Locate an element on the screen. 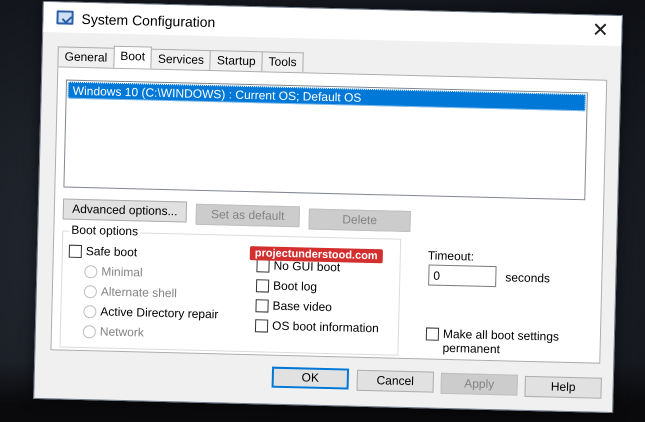 This screenshot has height=422, width=645. radio-active-directory-repair: Active Directory repair is located at coordinates (151, 313).